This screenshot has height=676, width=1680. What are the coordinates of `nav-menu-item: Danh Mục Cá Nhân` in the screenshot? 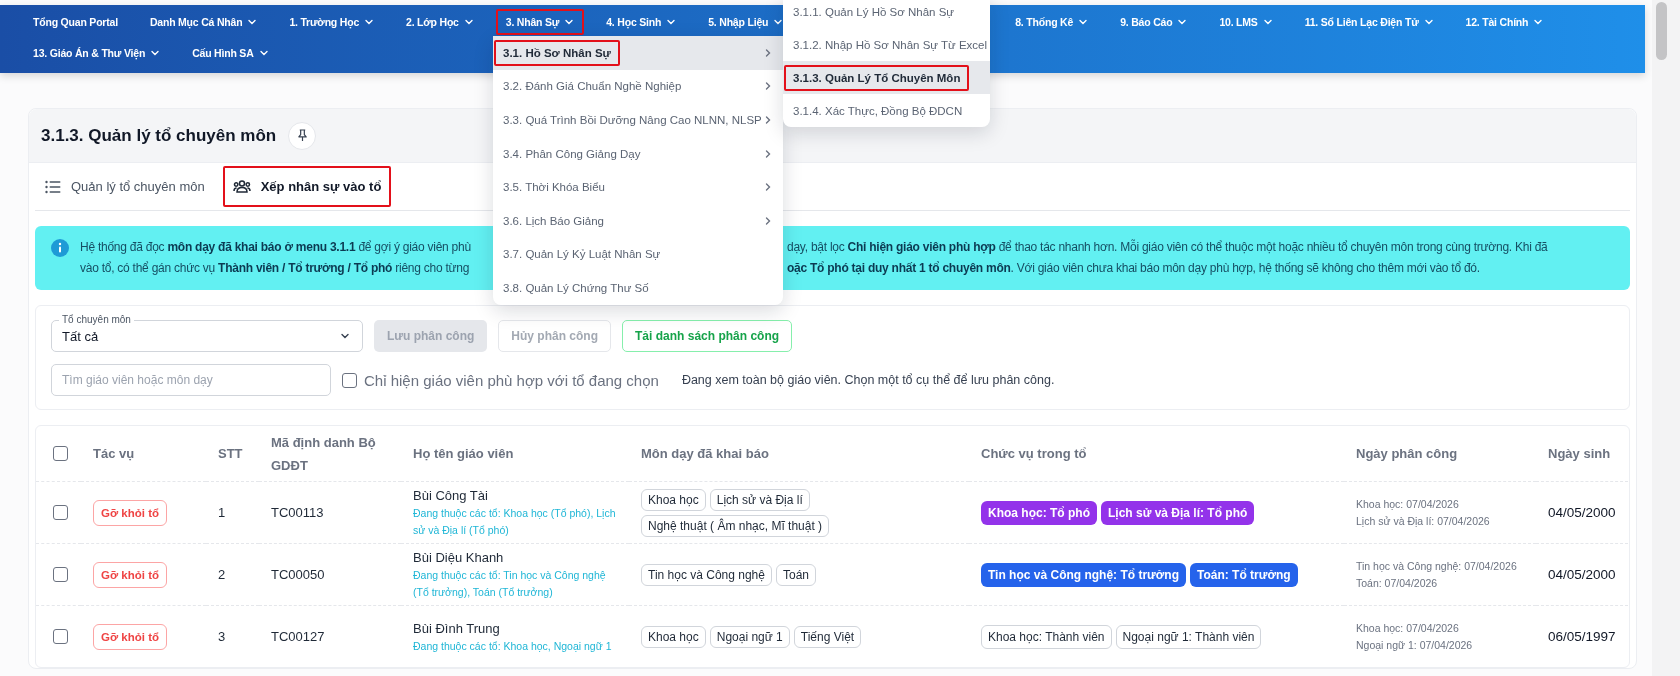 It's located at (203, 21).